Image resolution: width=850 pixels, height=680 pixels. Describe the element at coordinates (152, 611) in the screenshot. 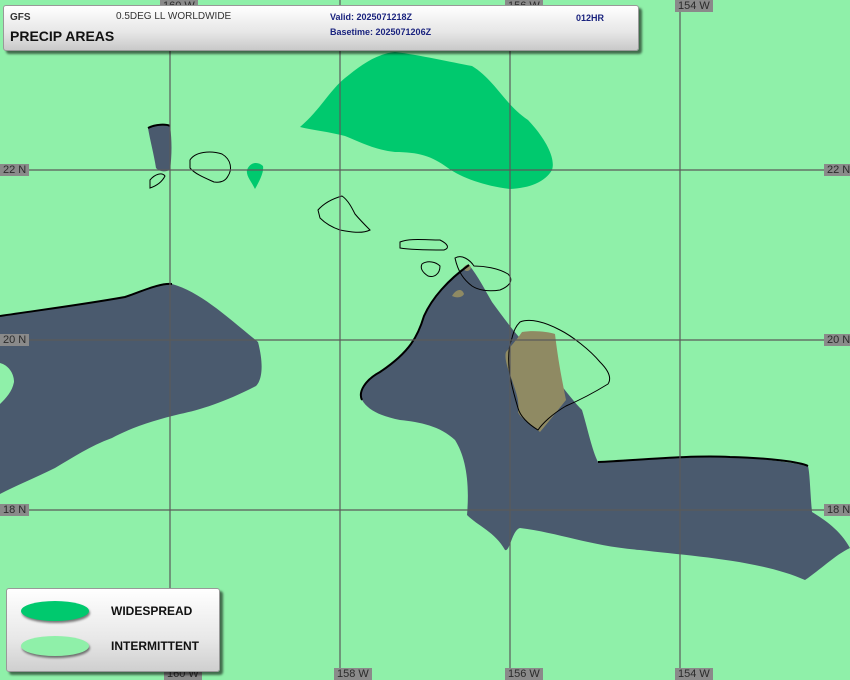

I see `legend-label-widespread: WIDESPREAD` at that location.